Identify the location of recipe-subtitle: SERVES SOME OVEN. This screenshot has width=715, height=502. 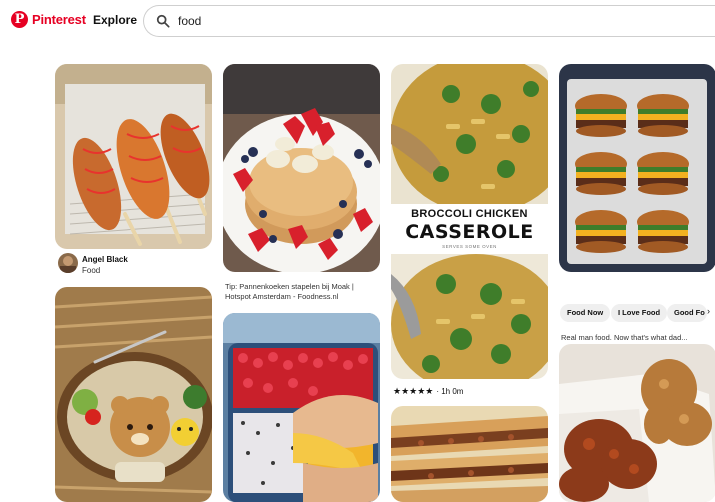
(469, 246).